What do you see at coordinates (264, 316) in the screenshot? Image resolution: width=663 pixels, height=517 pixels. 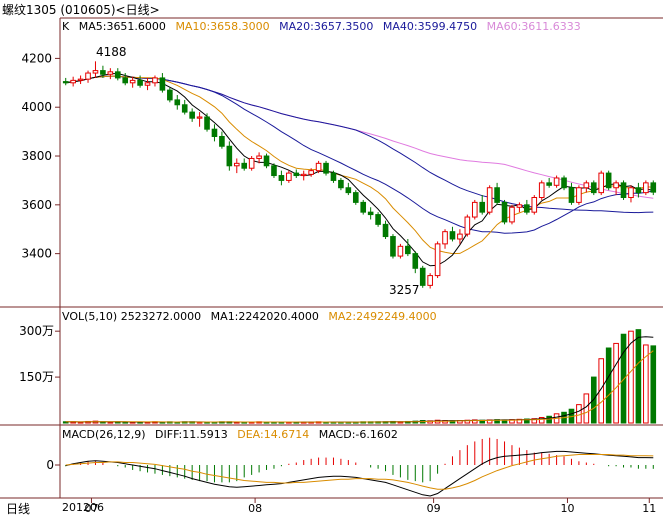 I see `vol-ma1-value: MA1:2242020.4000` at bounding box center [264, 316].